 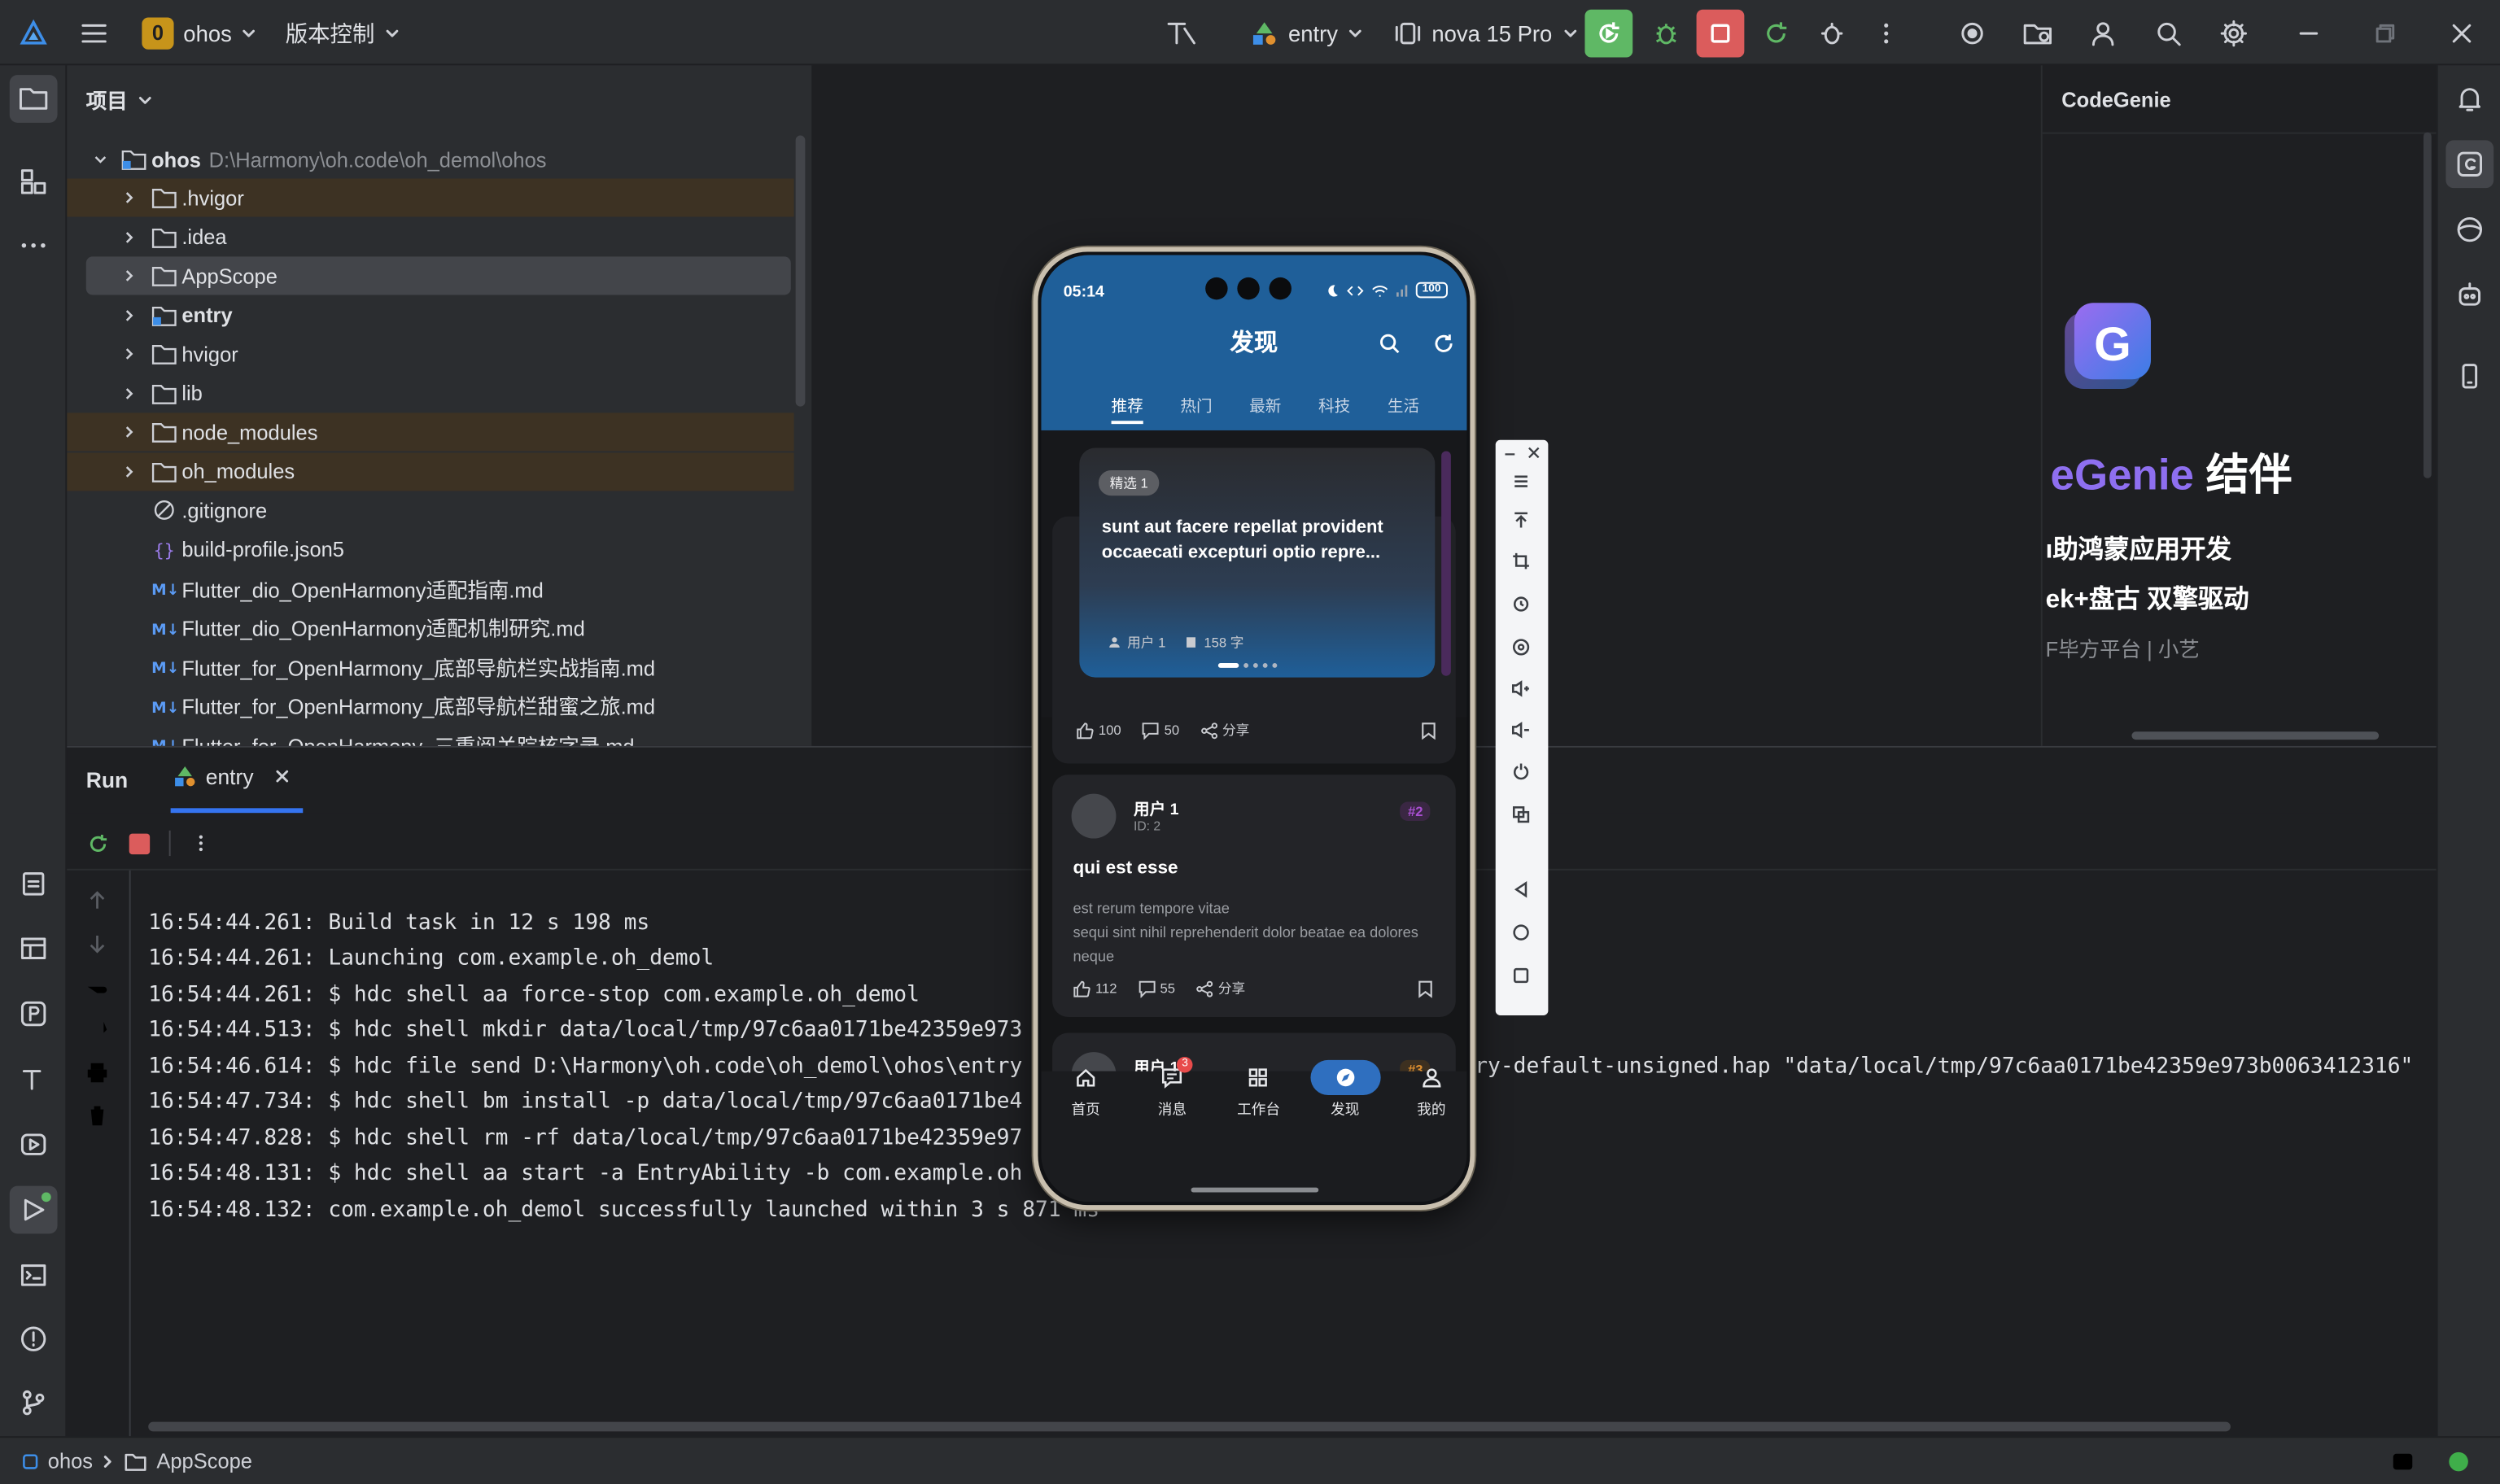 I want to click on notifications-button, so click(x=2469, y=99).